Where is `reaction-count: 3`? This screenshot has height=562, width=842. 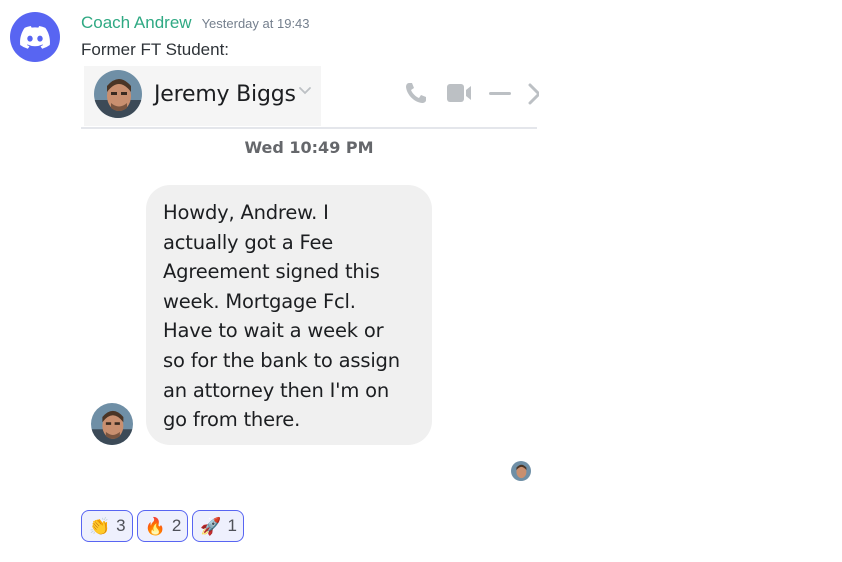 reaction-count: 3 is located at coordinates (121, 525).